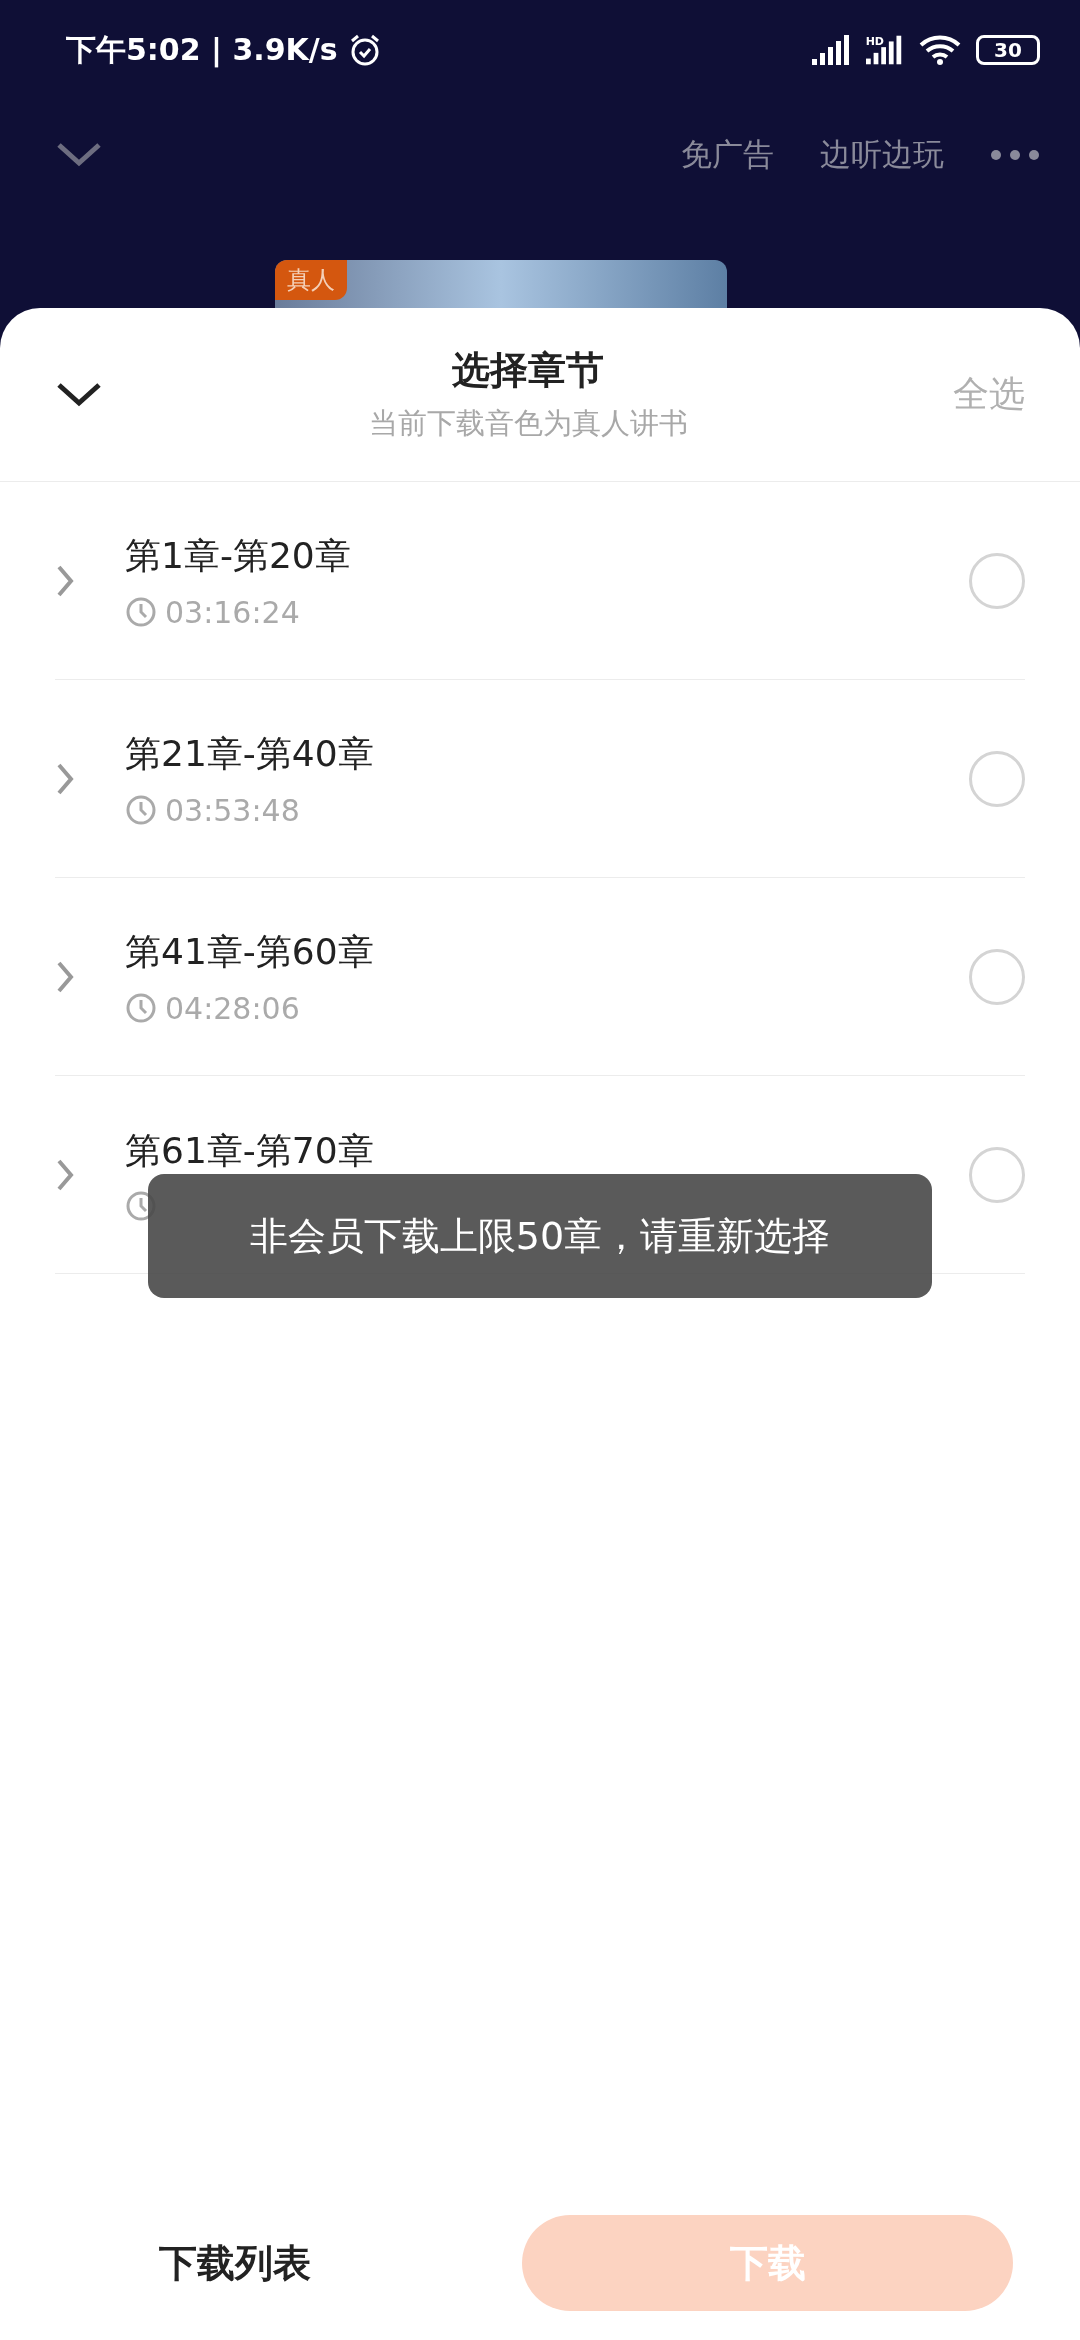  Describe the element at coordinates (232, 612) in the screenshot. I see `chapter-duration: 03:16:24` at that location.